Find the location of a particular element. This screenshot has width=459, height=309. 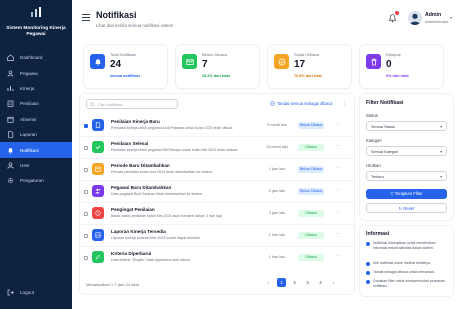

gear-icon is located at coordinates (10, 180).